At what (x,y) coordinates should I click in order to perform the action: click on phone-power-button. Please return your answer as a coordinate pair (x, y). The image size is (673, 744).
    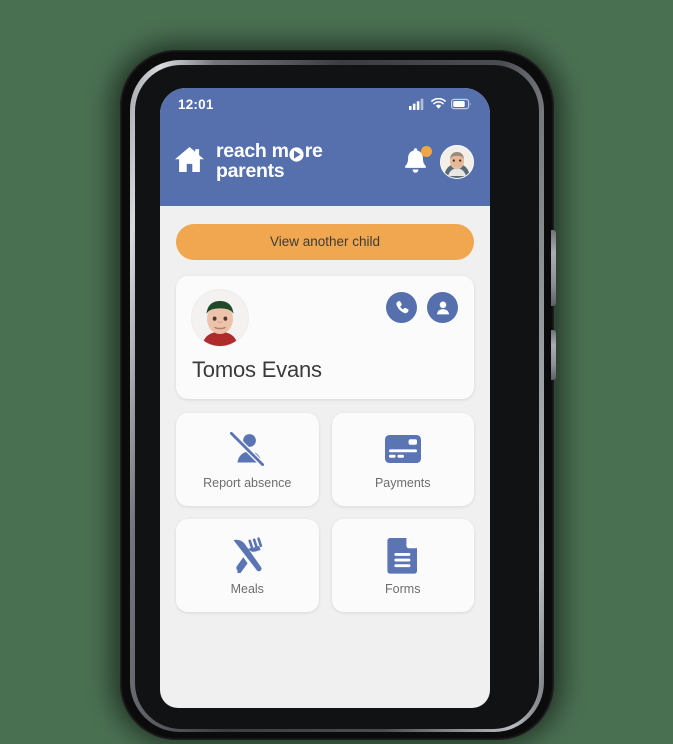
    Looking at the image, I should click on (553, 268).